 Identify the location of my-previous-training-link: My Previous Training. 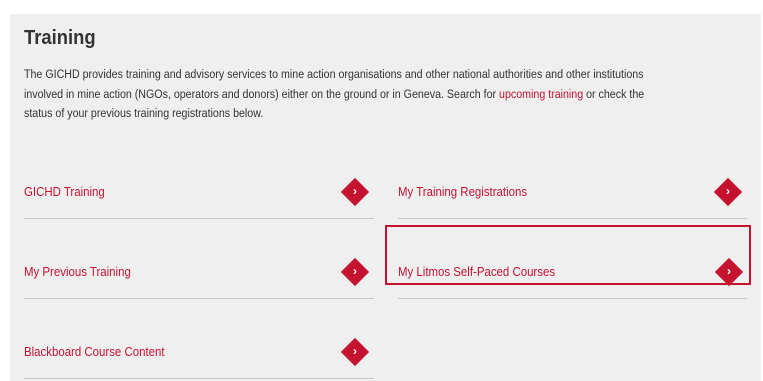
(77, 271).